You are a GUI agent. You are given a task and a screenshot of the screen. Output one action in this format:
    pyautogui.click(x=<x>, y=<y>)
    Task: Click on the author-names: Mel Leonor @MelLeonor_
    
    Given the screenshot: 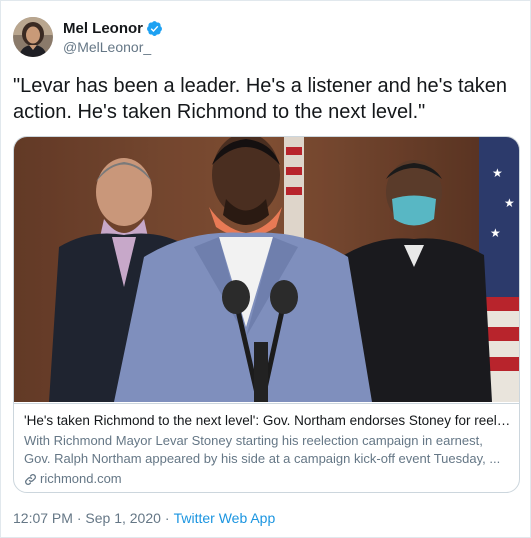 What is the action you would take?
    pyautogui.click(x=113, y=37)
    